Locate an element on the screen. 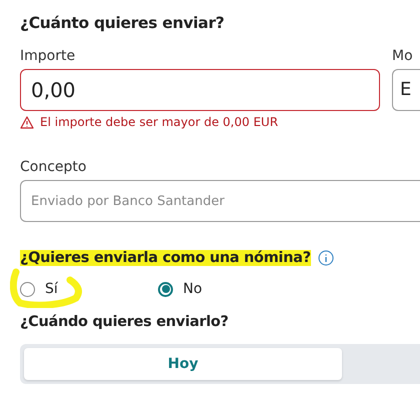 This screenshot has width=420, height=415. question-text: ¿Quieres enviarla como una nómina? is located at coordinates (165, 258).